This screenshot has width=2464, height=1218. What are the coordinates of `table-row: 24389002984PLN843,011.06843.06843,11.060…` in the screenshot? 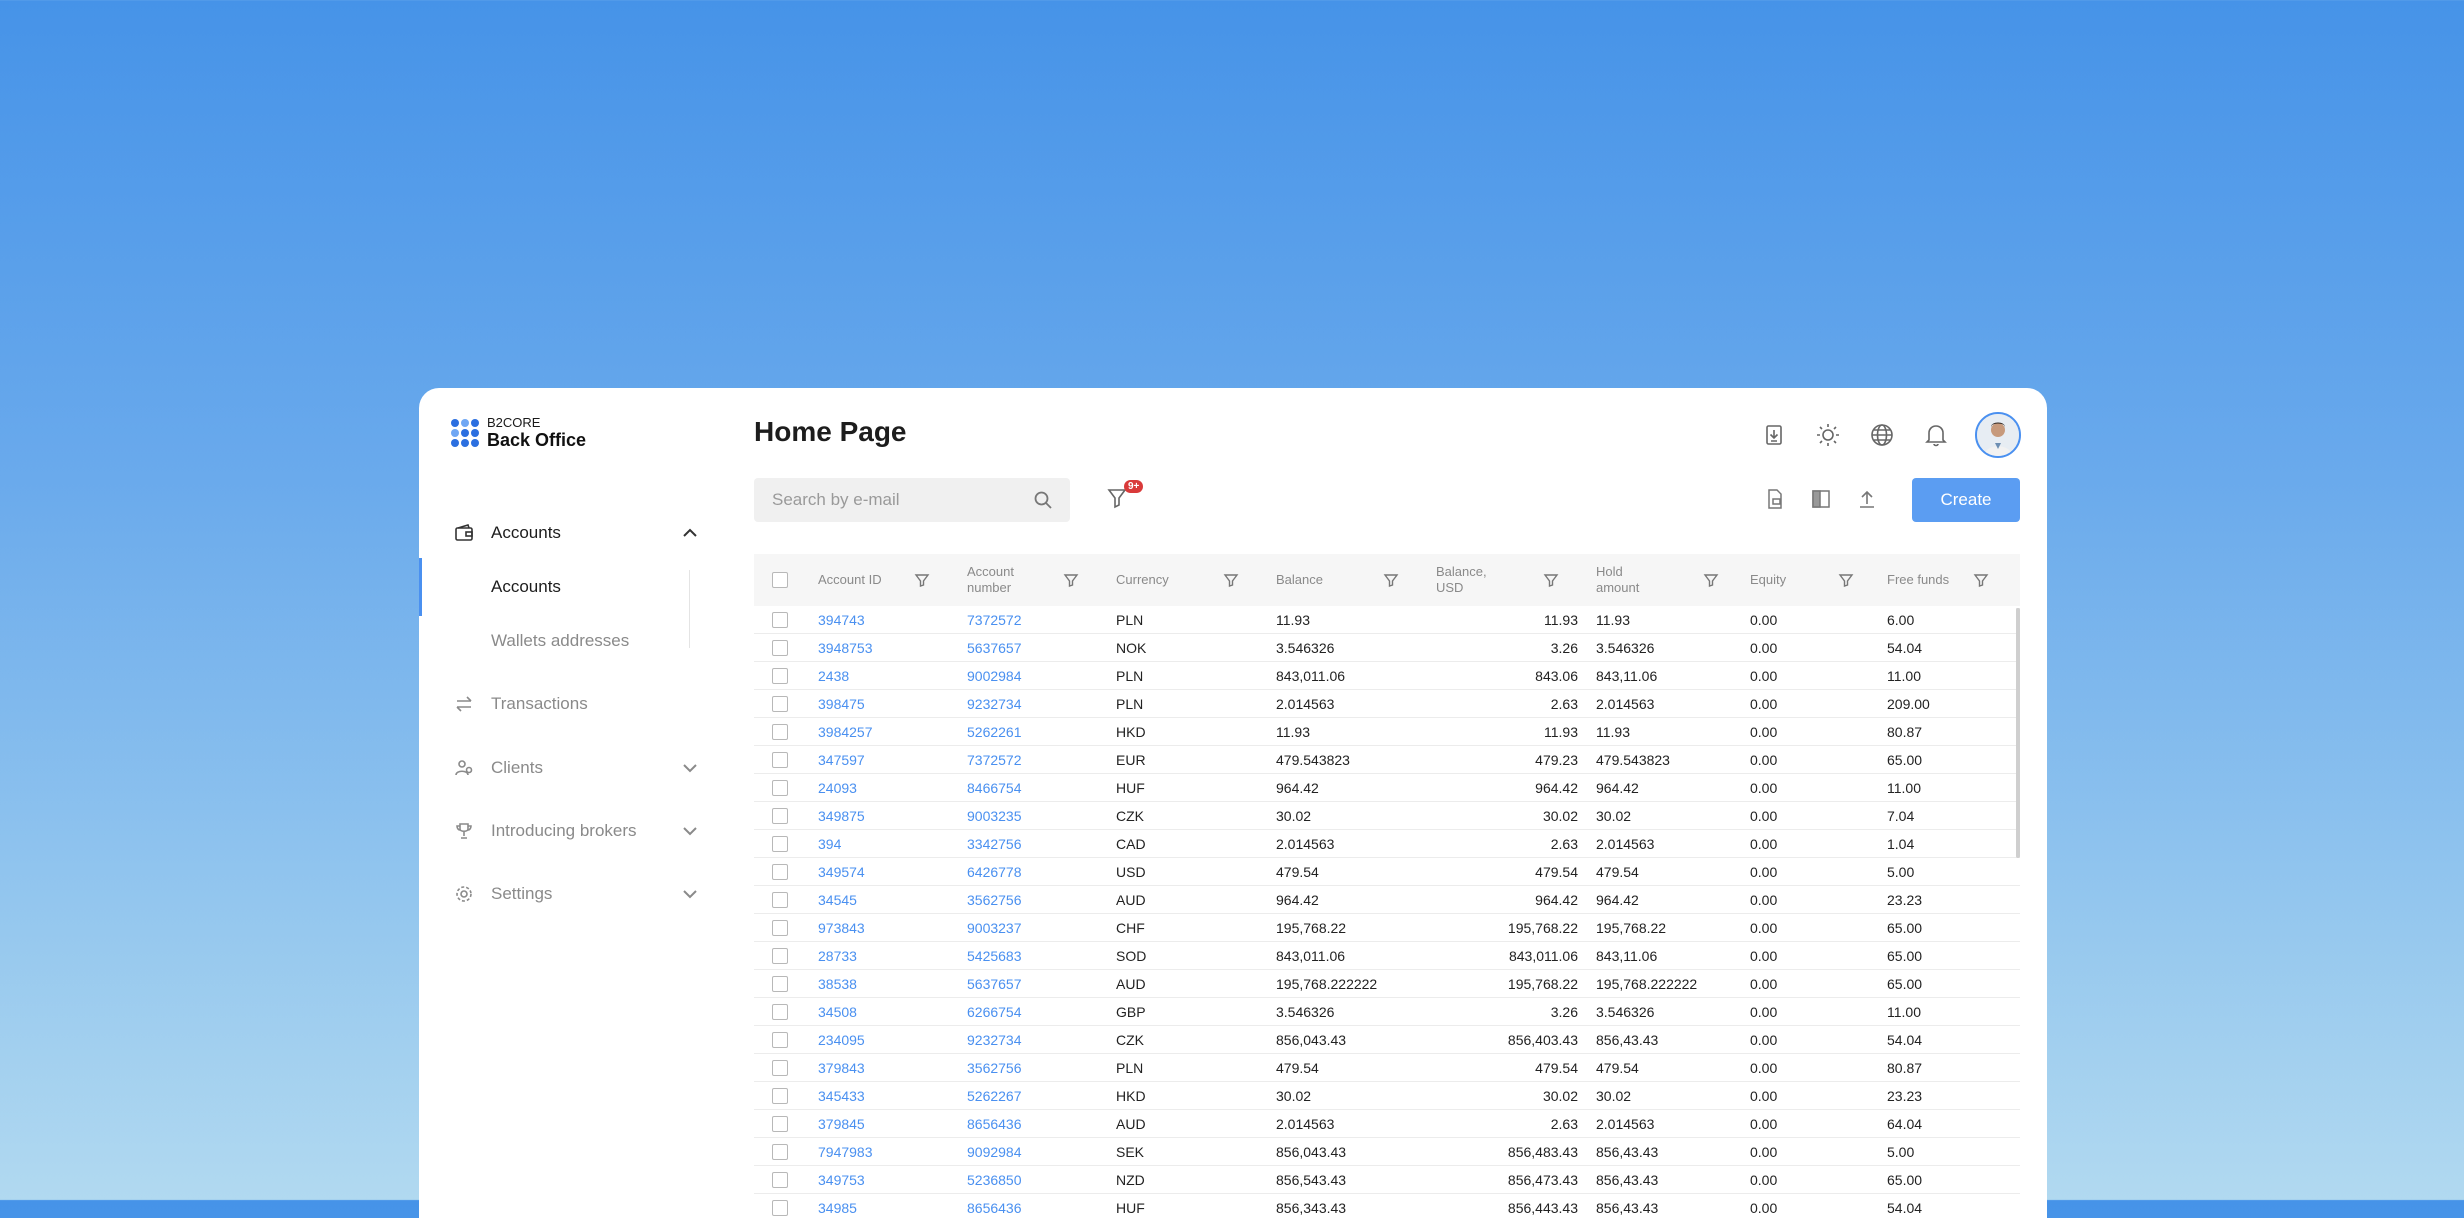 It's located at (1387, 676).